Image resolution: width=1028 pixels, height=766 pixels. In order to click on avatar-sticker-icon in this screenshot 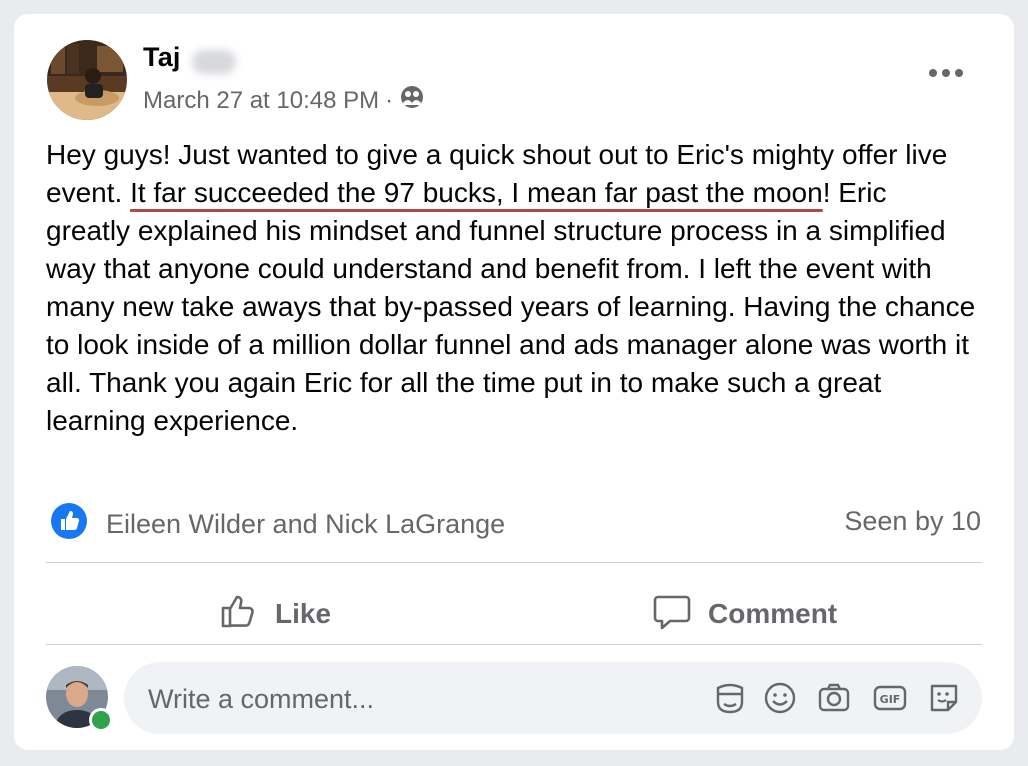, I will do `click(730, 698)`.